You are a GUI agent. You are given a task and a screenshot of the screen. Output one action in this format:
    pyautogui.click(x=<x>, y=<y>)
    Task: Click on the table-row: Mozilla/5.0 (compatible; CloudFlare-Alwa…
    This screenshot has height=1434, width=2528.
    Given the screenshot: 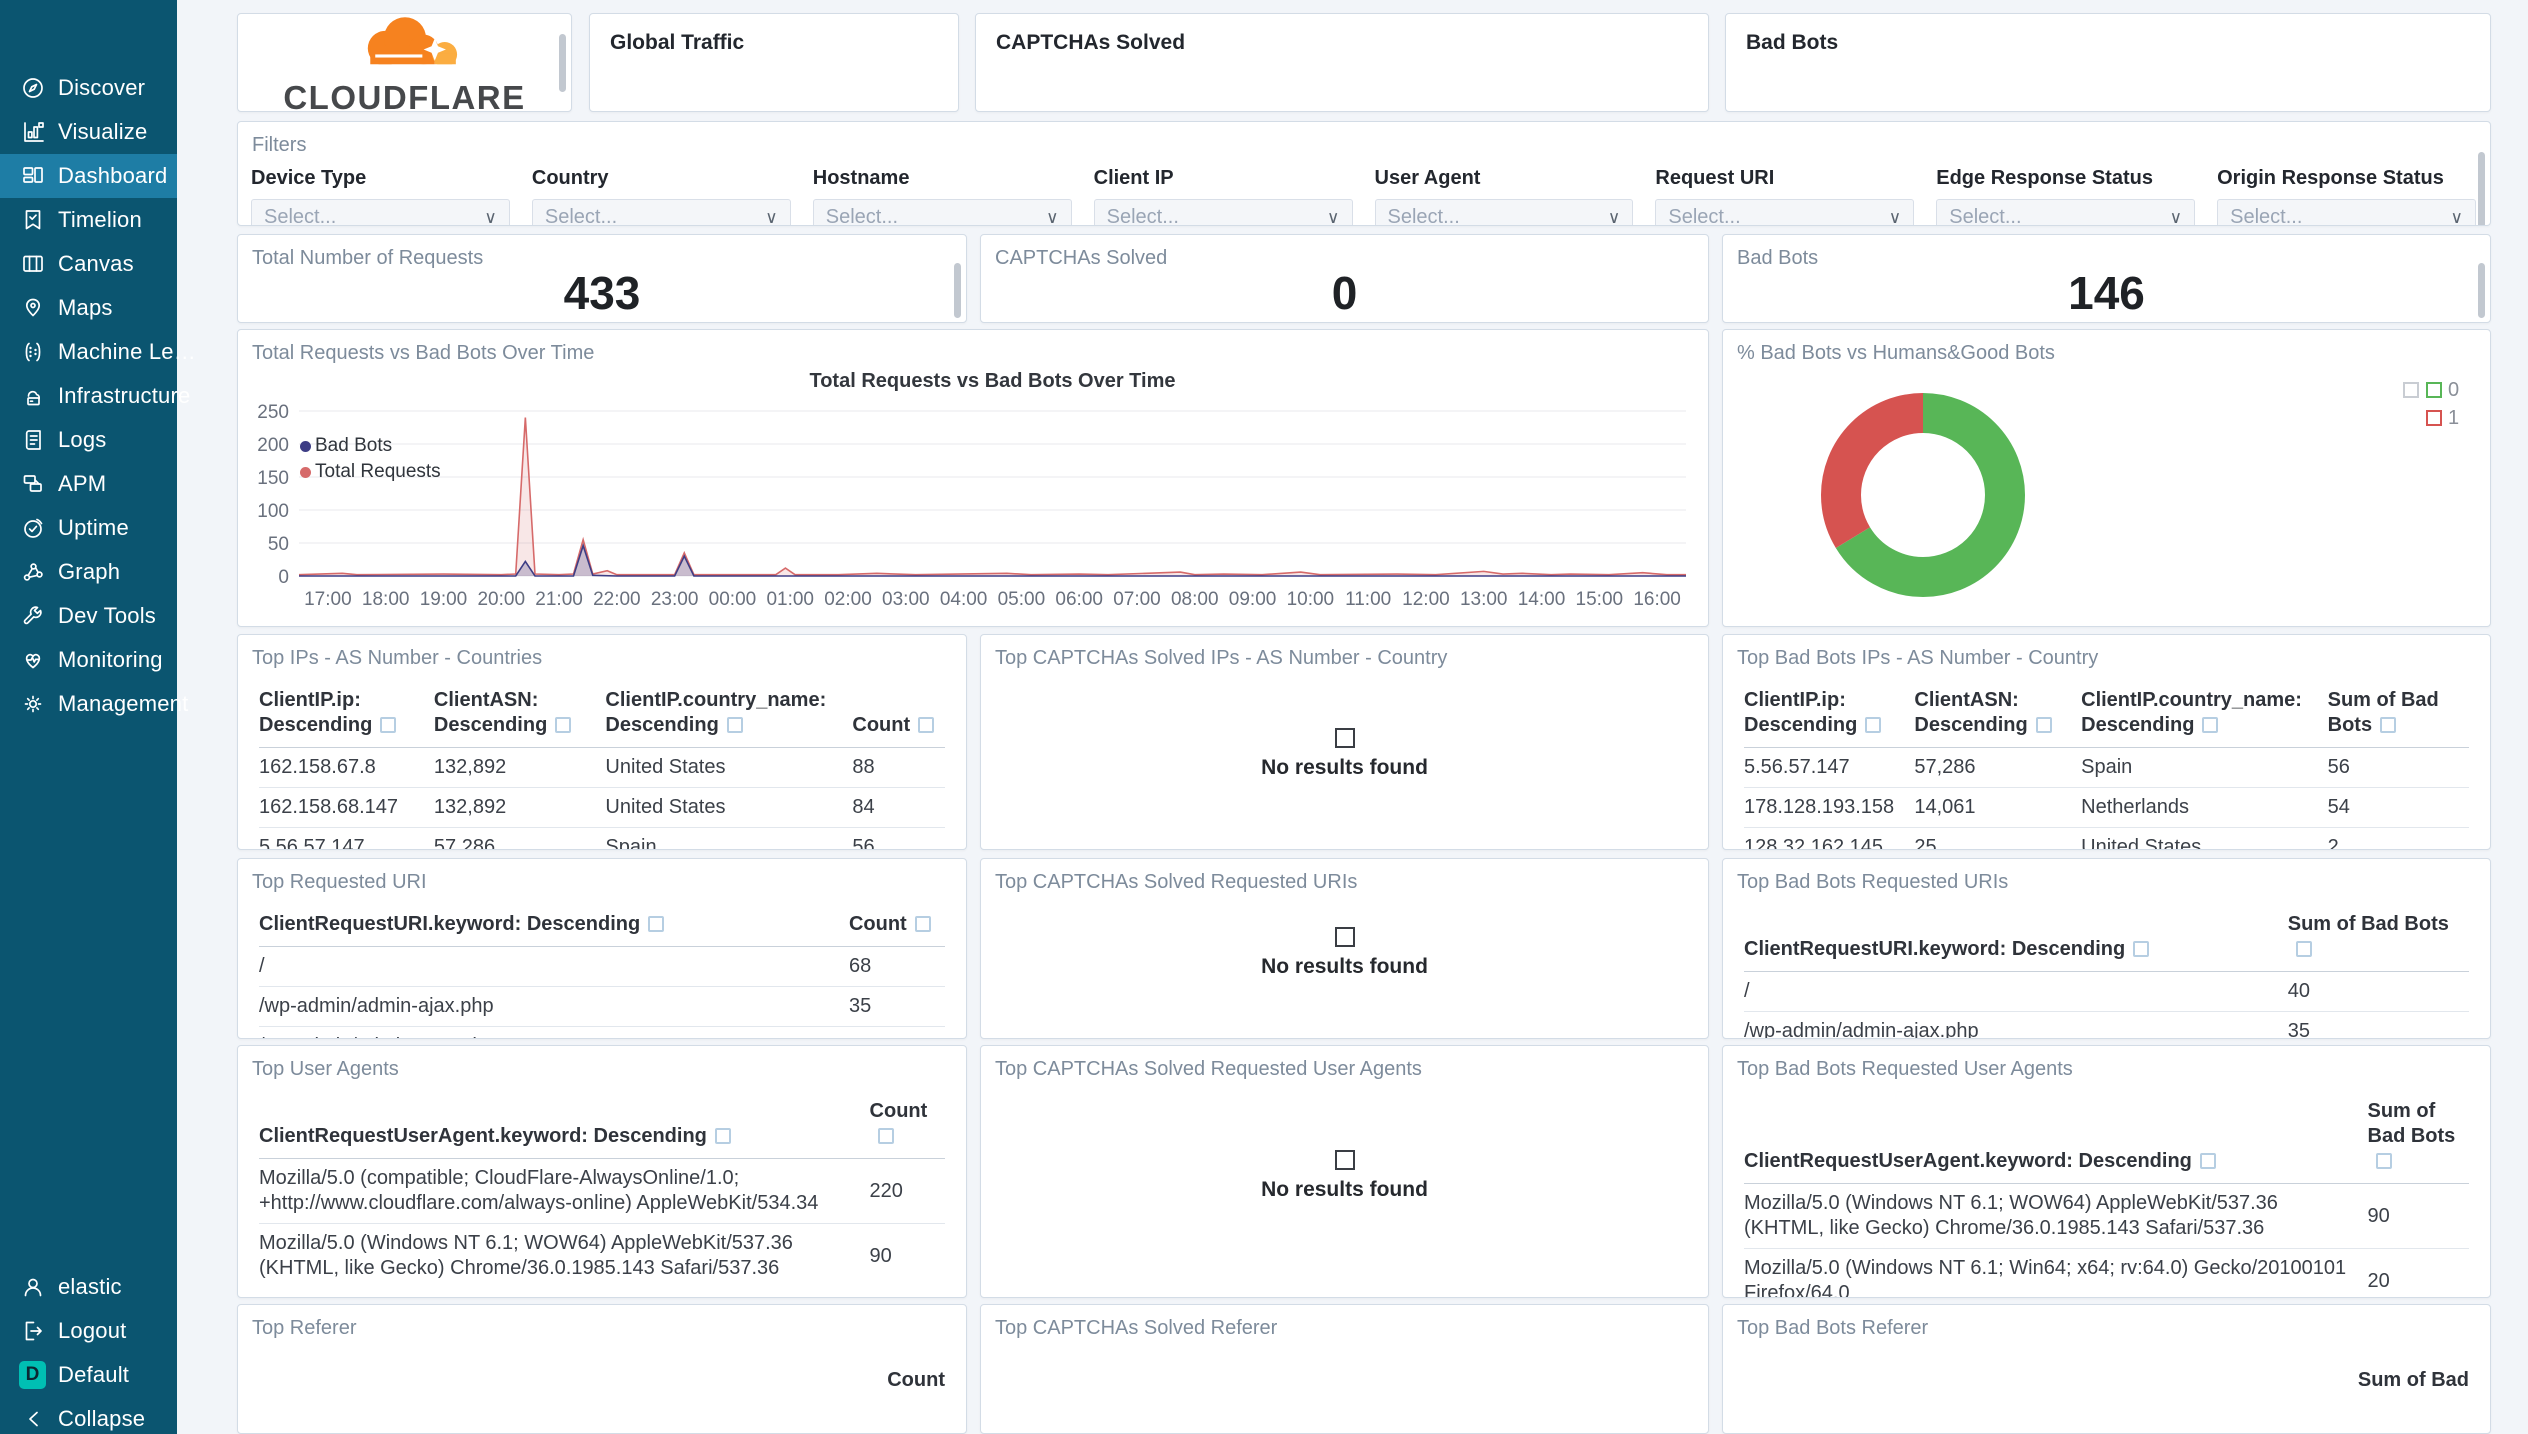 What is the action you would take?
    pyautogui.click(x=602, y=1191)
    